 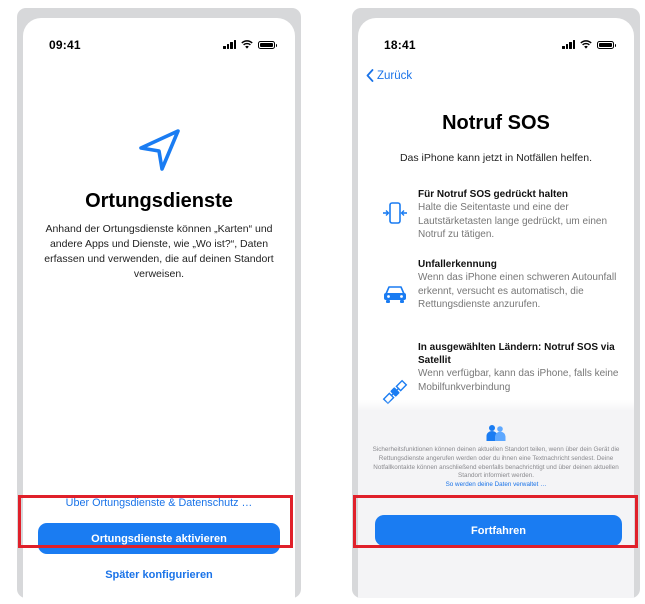 I want to click on feature-heading: Für Notruf SOS gedrückt halten, so click(x=493, y=194).